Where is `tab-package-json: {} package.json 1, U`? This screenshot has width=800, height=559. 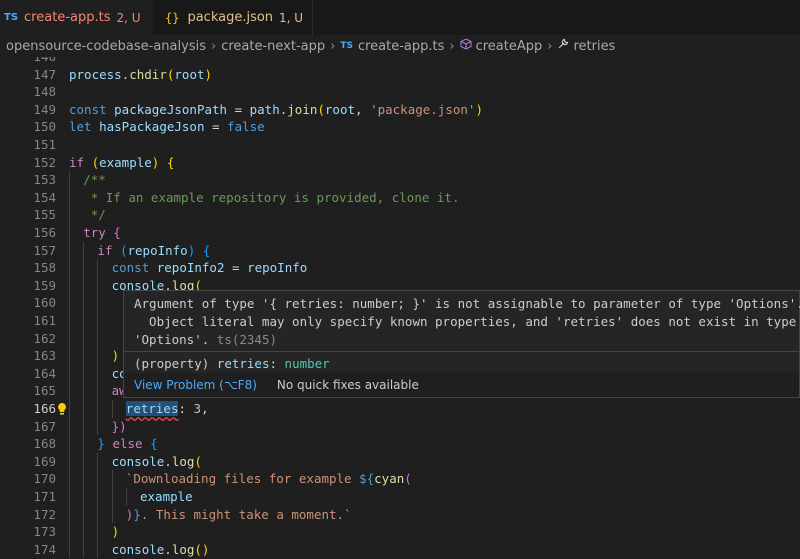
tab-package-json: {} package.json 1, U is located at coordinates (233, 17).